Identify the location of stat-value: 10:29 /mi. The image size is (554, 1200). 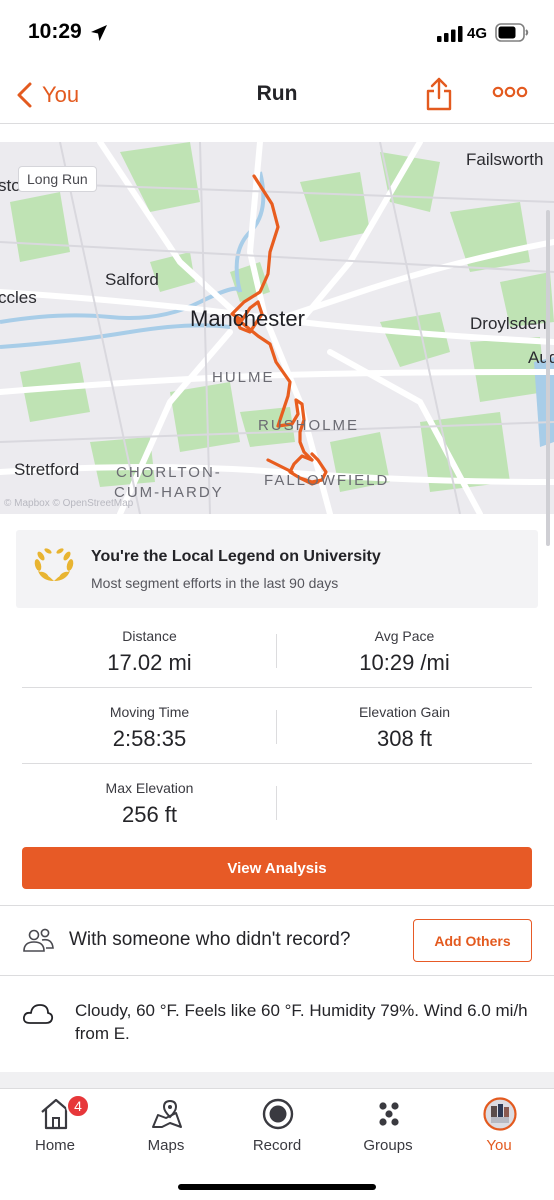
(404, 662).